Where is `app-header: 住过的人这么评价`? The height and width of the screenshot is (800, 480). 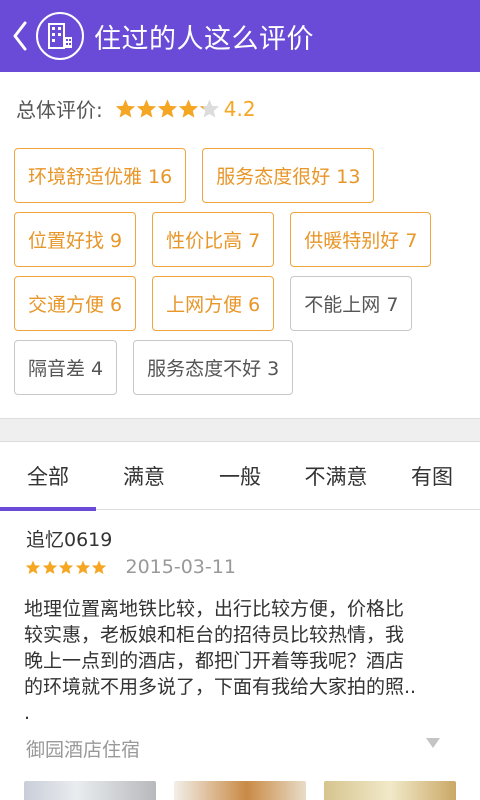 app-header: 住过的人这么评价 is located at coordinates (240, 36).